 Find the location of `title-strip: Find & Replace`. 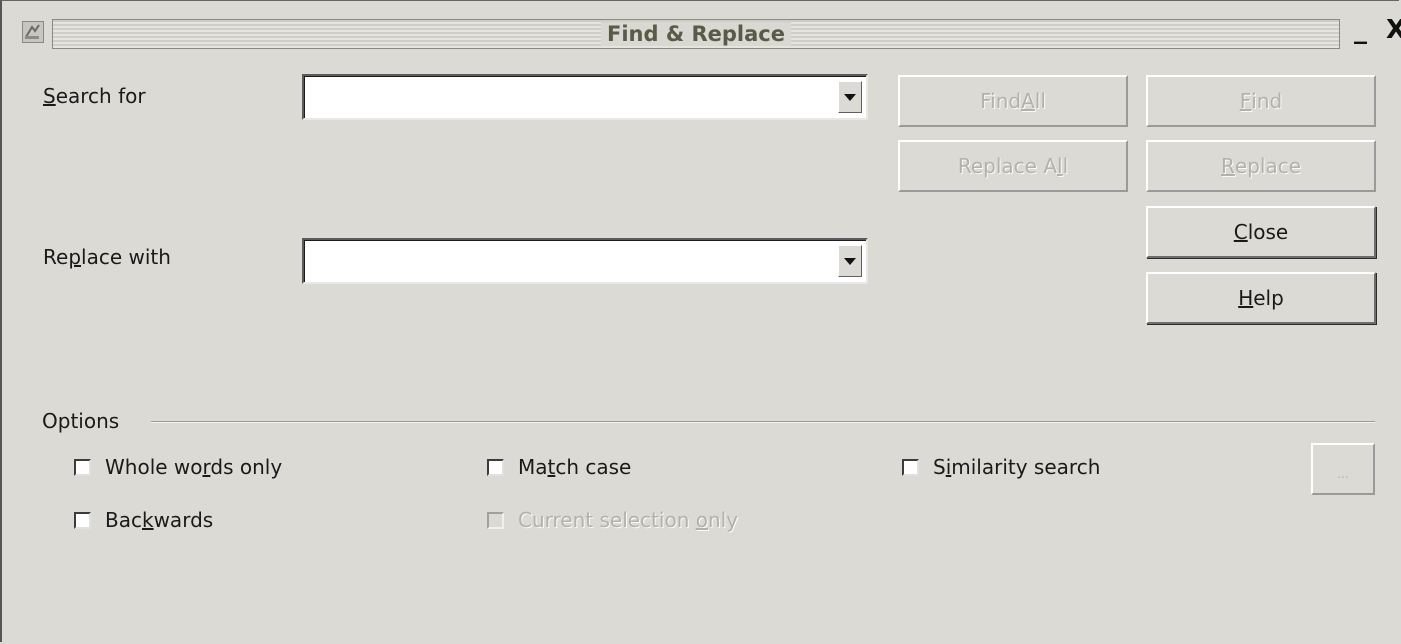

title-strip: Find & Replace is located at coordinates (696, 34).